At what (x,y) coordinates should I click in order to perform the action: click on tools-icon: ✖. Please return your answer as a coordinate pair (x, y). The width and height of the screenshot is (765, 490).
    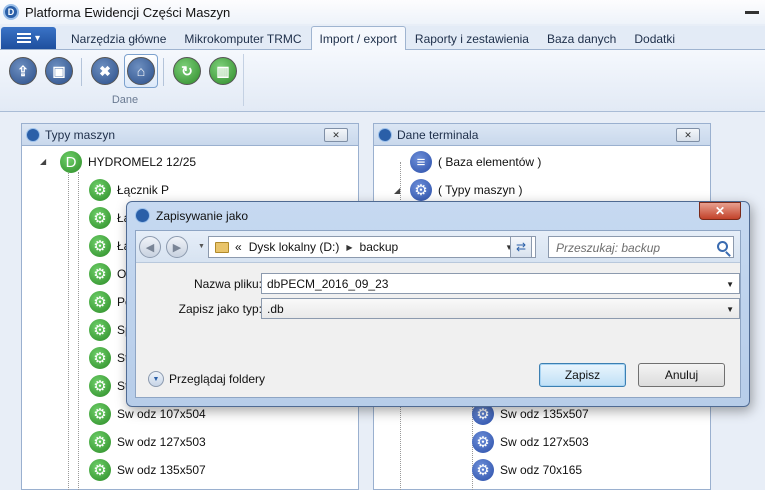
    Looking at the image, I should click on (105, 71).